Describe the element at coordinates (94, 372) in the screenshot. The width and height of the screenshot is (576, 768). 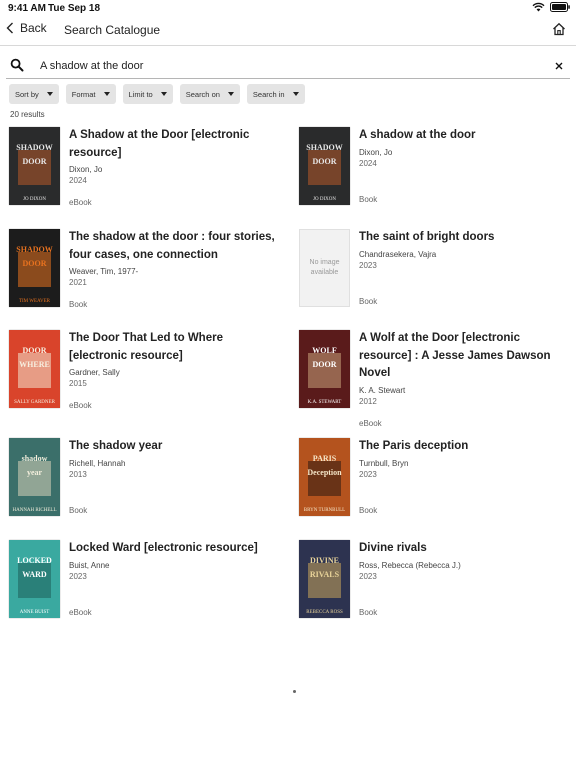
I see `result-author: Gardner, Sally` at that location.